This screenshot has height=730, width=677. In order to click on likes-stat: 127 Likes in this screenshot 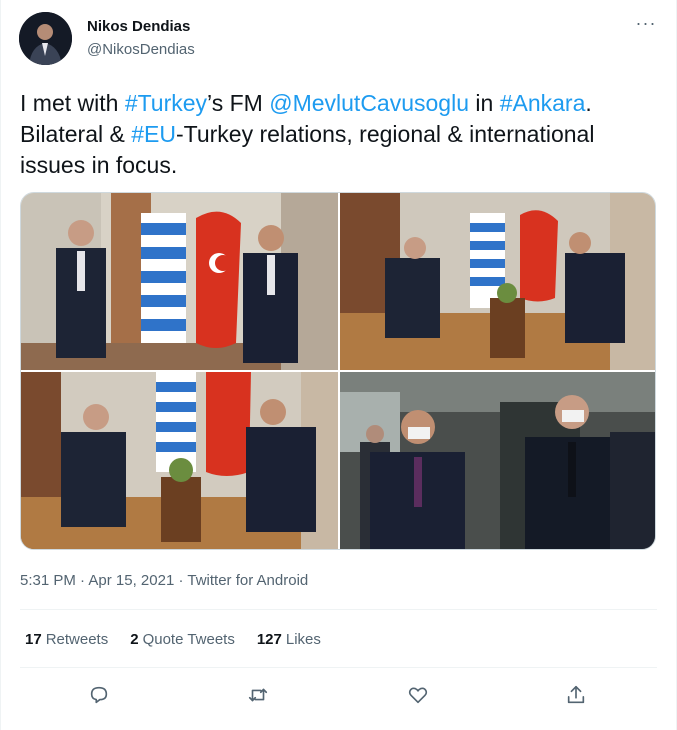, I will do `click(289, 639)`.